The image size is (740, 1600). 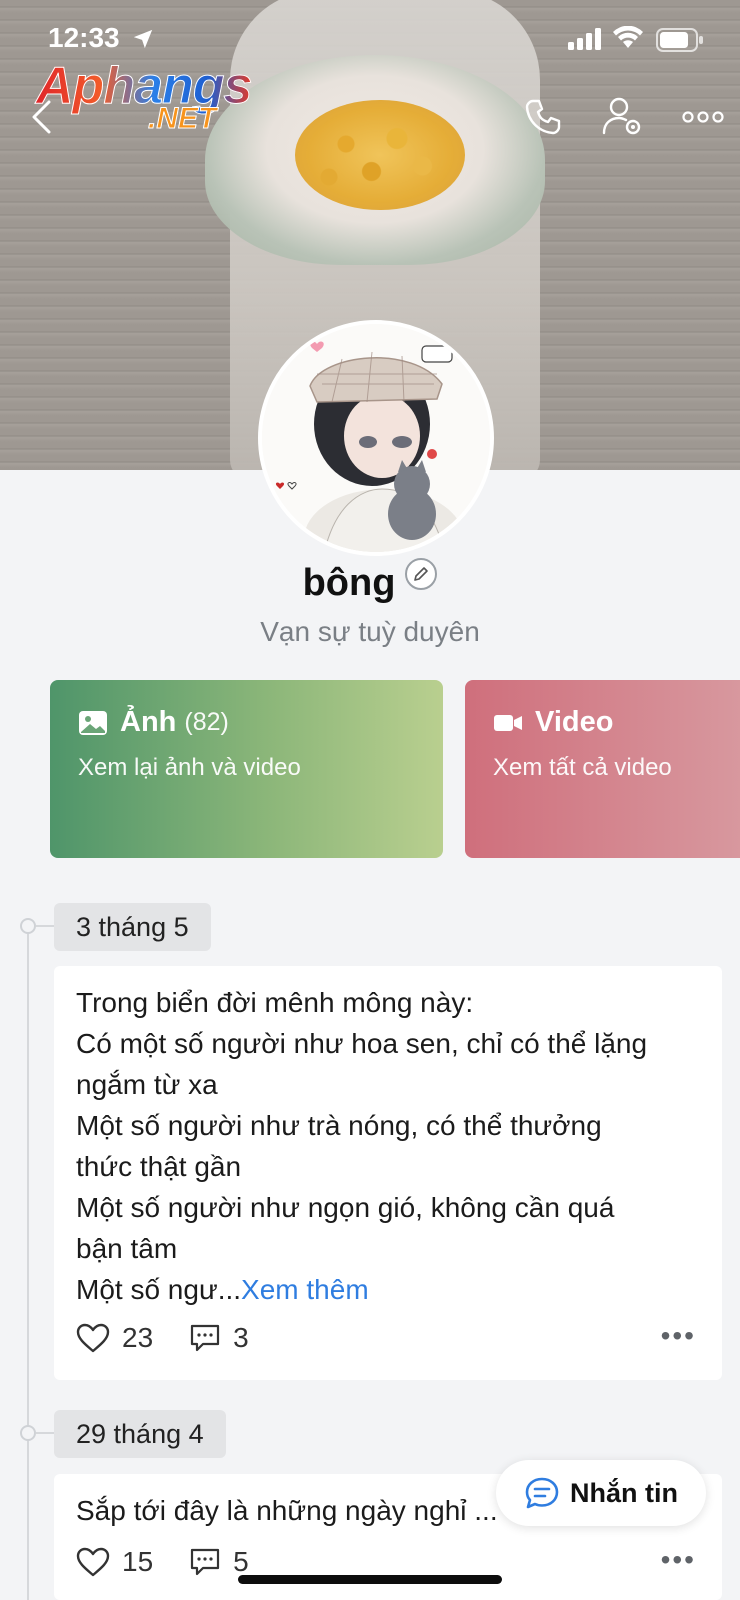 I want to click on message-button-label: Nhắn tin, so click(x=624, y=1492).